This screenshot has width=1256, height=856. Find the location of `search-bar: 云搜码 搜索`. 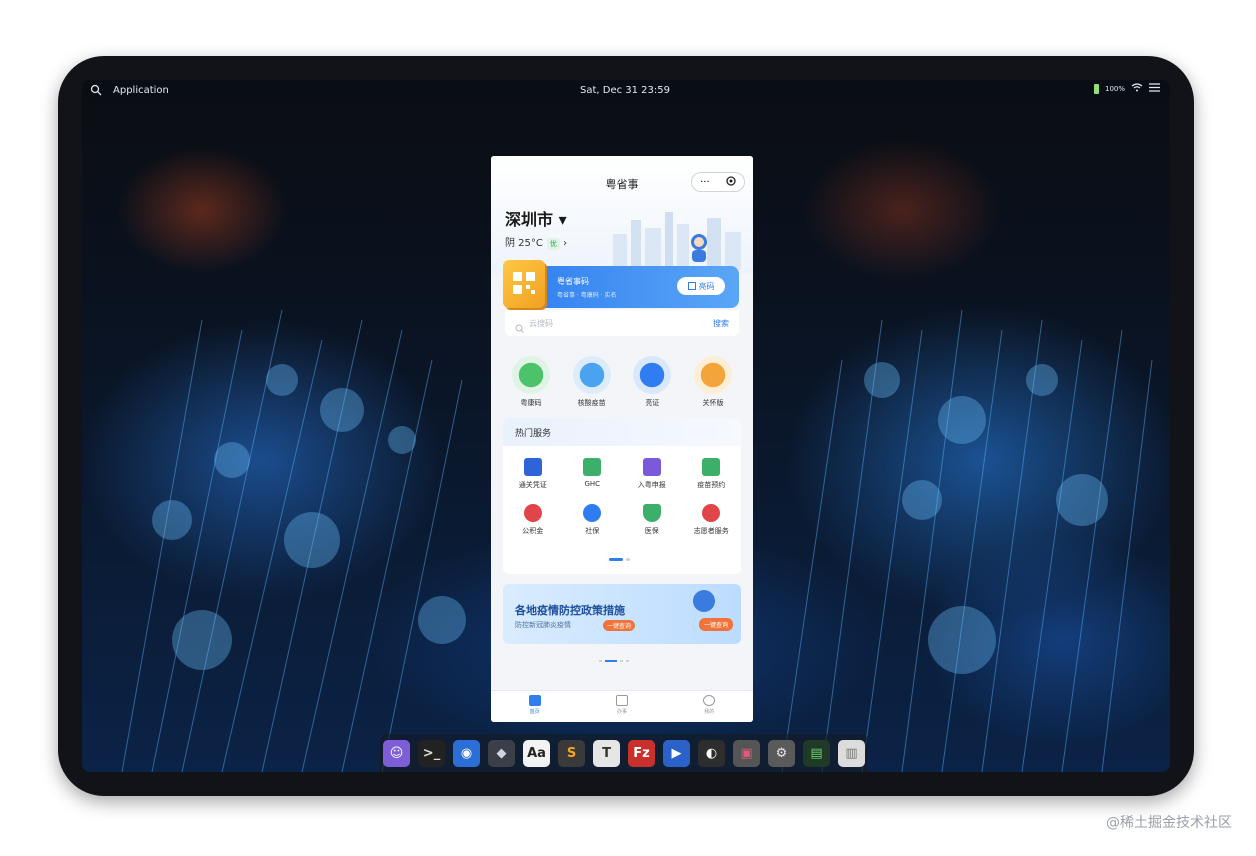

search-bar: 云搜码 搜索 is located at coordinates (622, 323).